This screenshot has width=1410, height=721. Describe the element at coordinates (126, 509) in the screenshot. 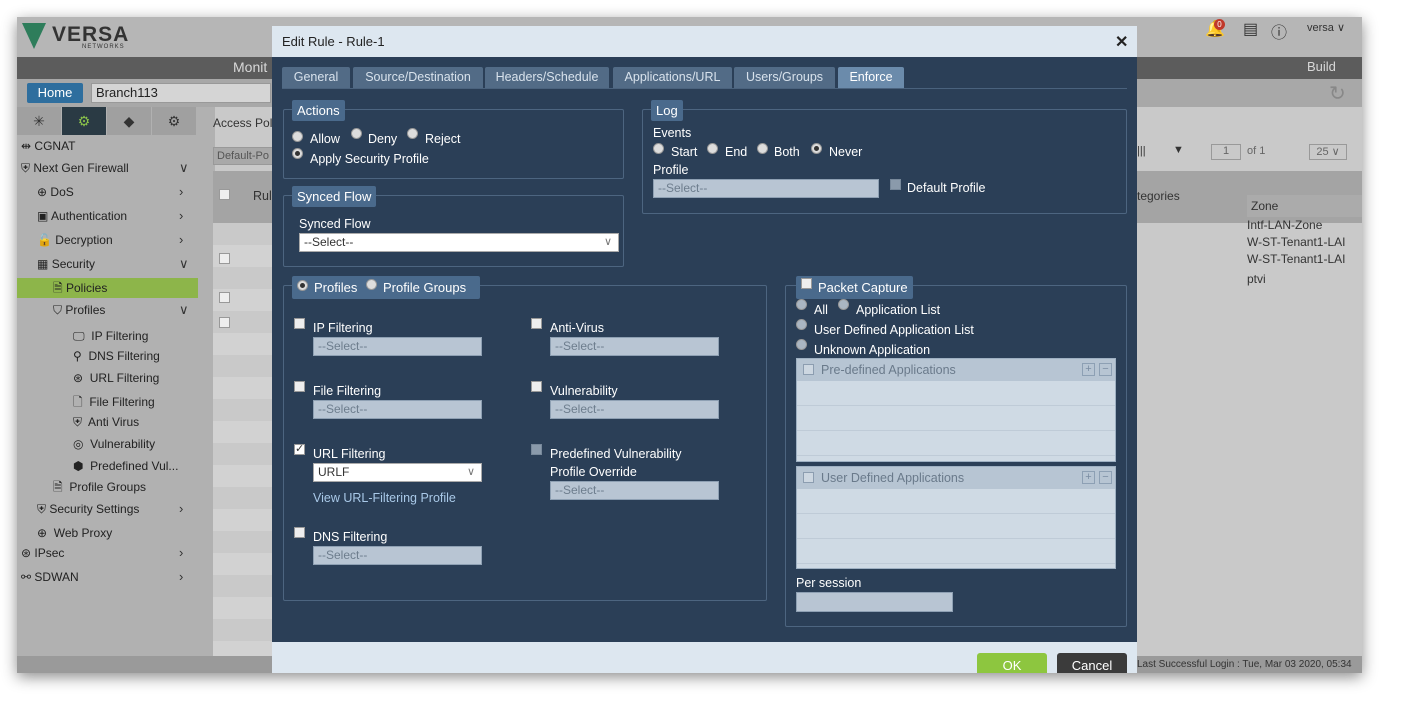

I see `sidebar-item-security-settings: ⛨ Security Settings ›` at that location.